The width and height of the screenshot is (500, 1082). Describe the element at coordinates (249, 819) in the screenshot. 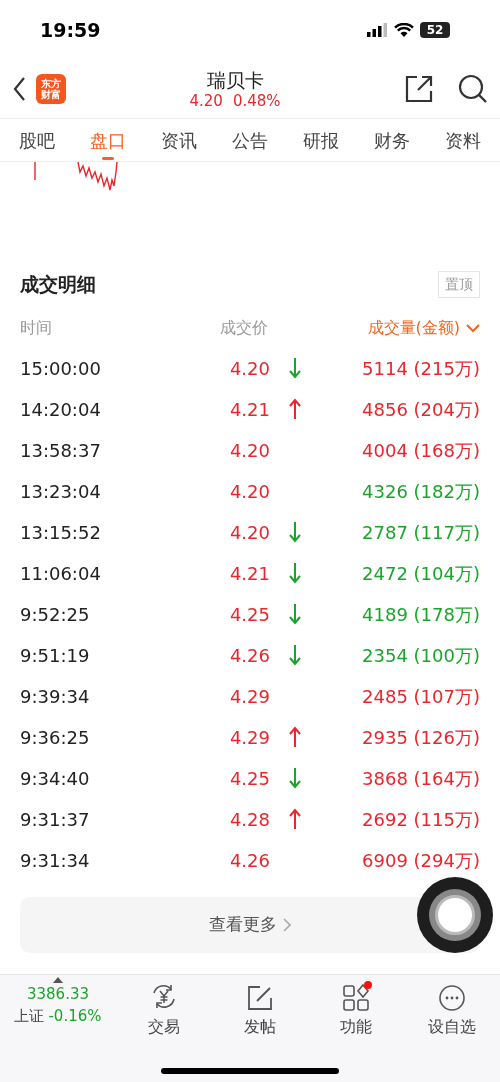

I see `trade-price: 4.28` at that location.